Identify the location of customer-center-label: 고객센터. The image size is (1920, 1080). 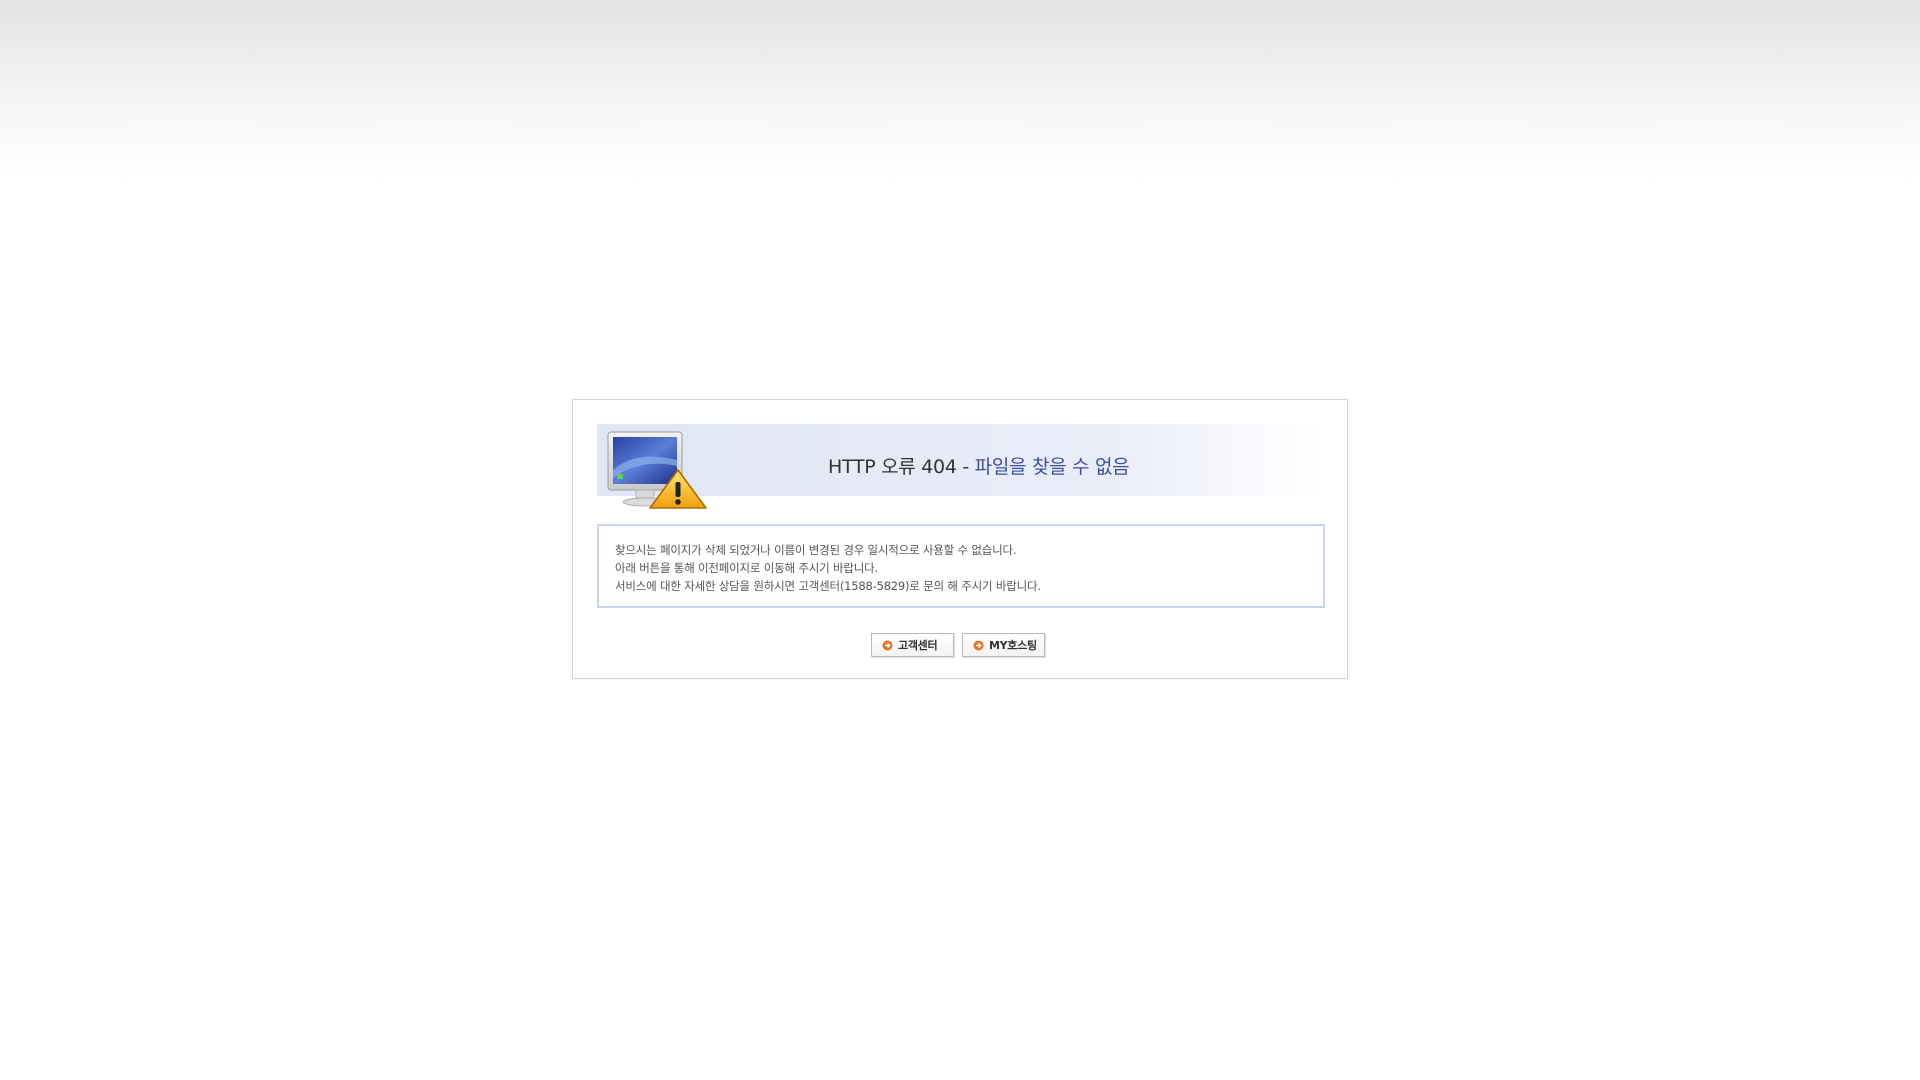
(918, 645).